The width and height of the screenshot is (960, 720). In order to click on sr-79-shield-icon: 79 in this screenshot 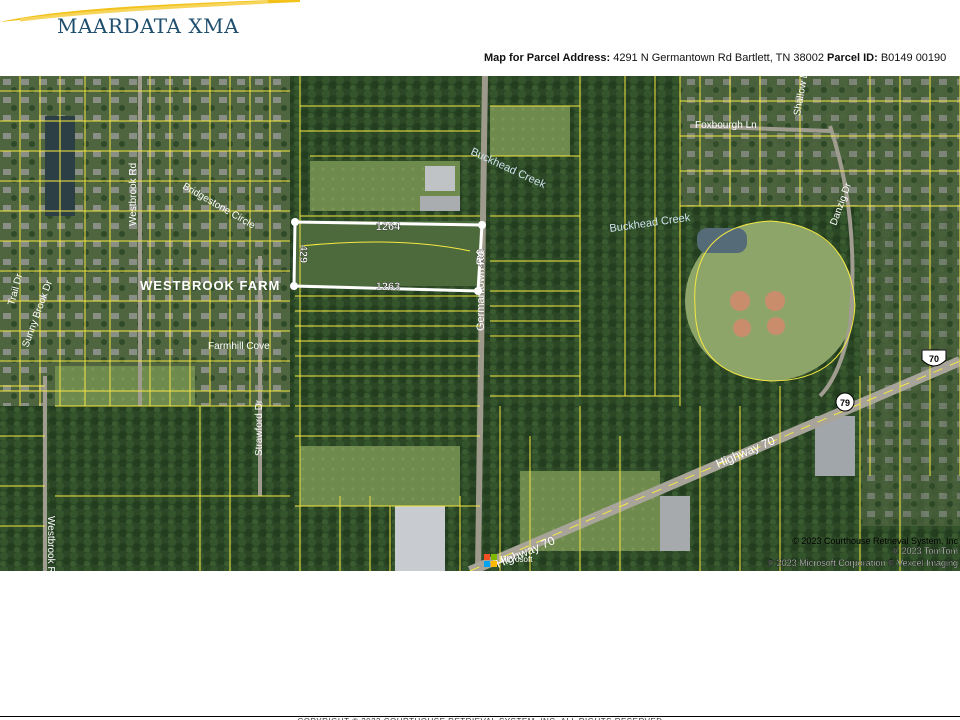, I will do `click(845, 402)`.